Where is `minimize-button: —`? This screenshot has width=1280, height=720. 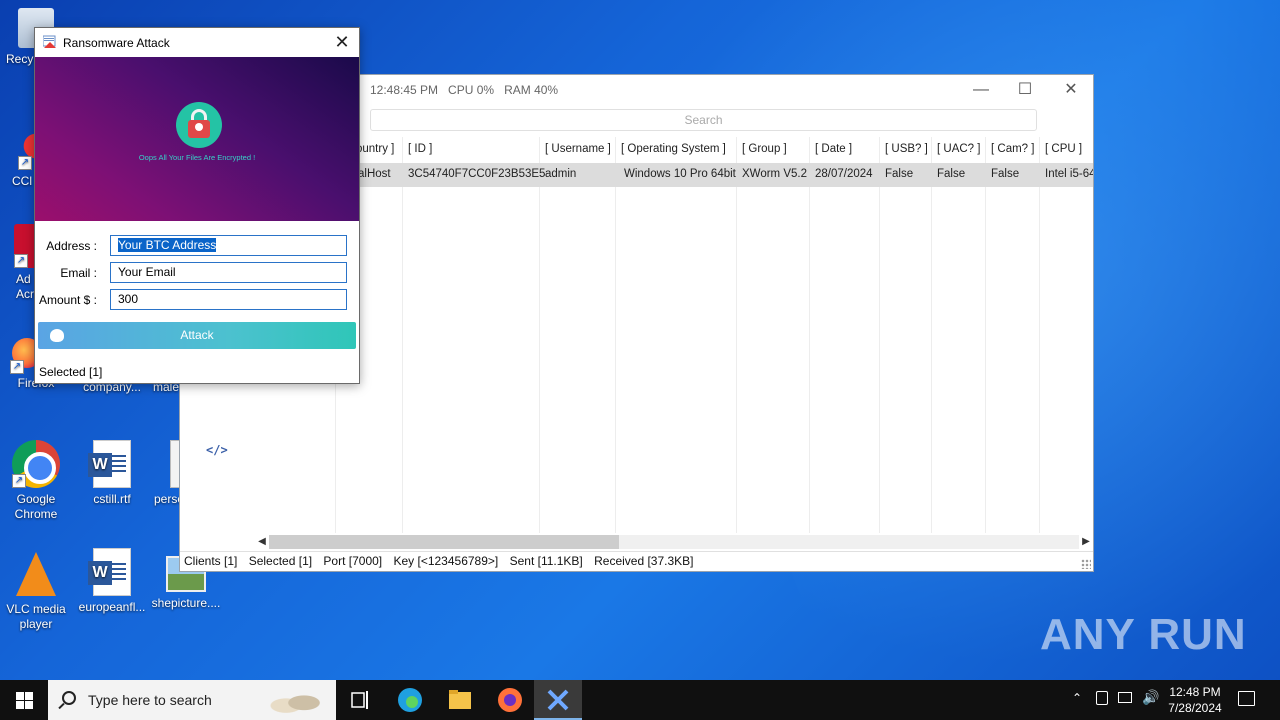 minimize-button: — is located at coordinates (981, 90).